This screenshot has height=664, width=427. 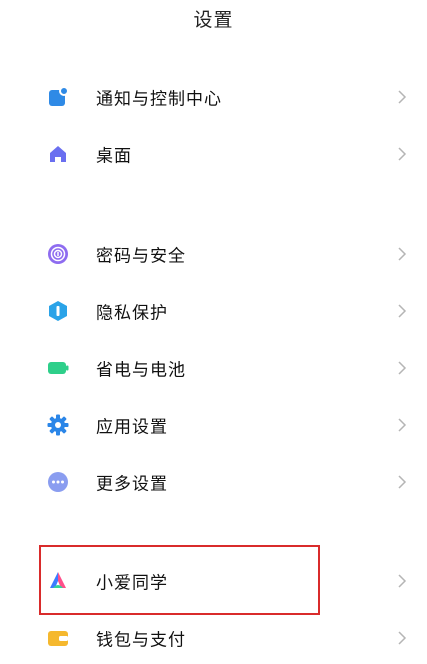 What do you see at coordinates (58, 254) in the screenshot?
I see `fingerprint-icon` at bounding box center [58, 254].